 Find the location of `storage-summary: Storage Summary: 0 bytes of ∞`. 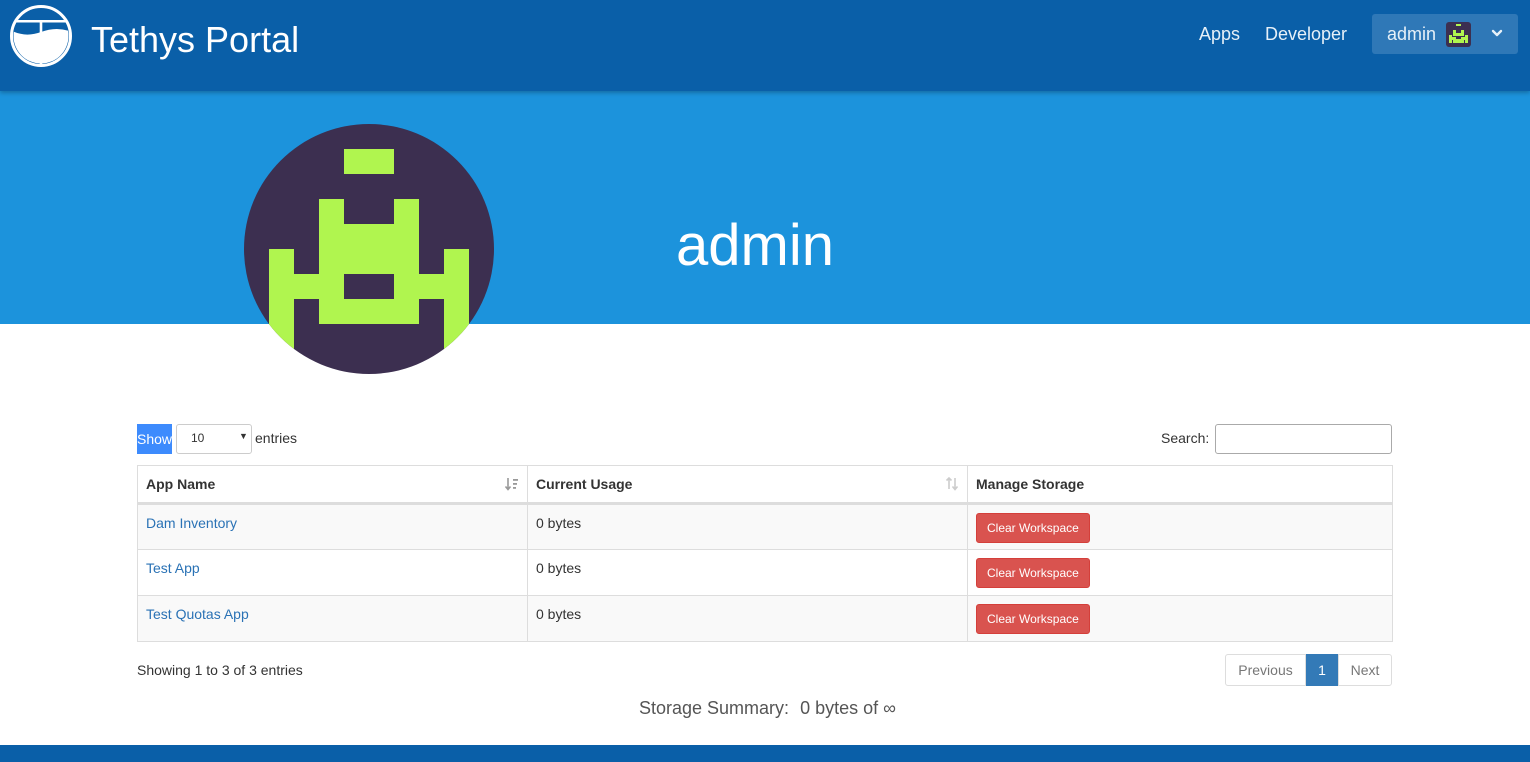

storage-summary: Storage Summary: 0 bytes of ∞ is located at coordinates (767, 708).